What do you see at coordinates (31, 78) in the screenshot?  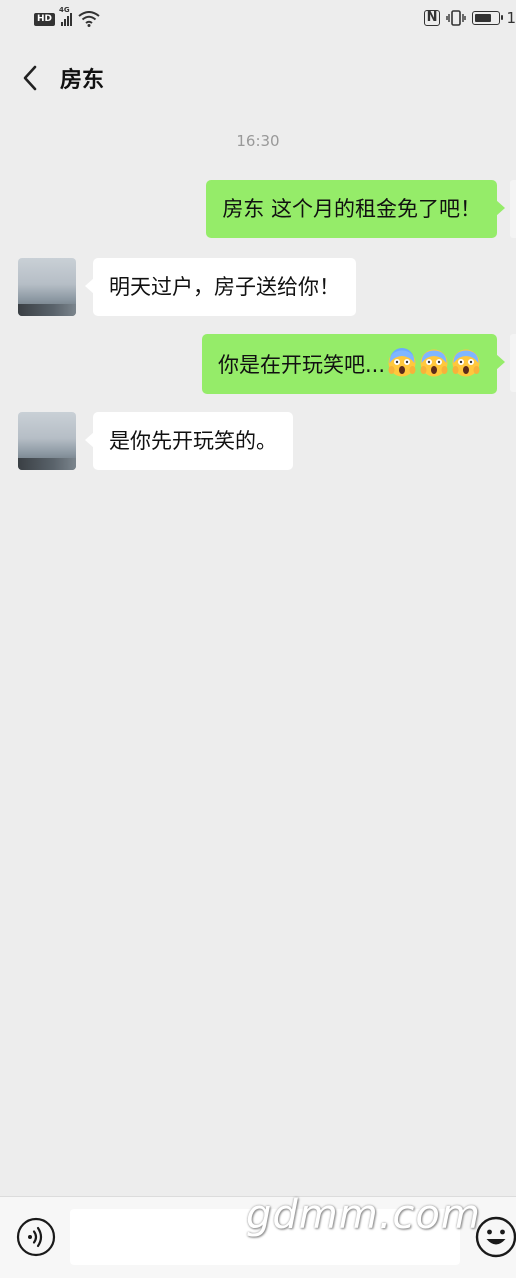 I see `chevron-left-icon` at bounding box center [31, 78].